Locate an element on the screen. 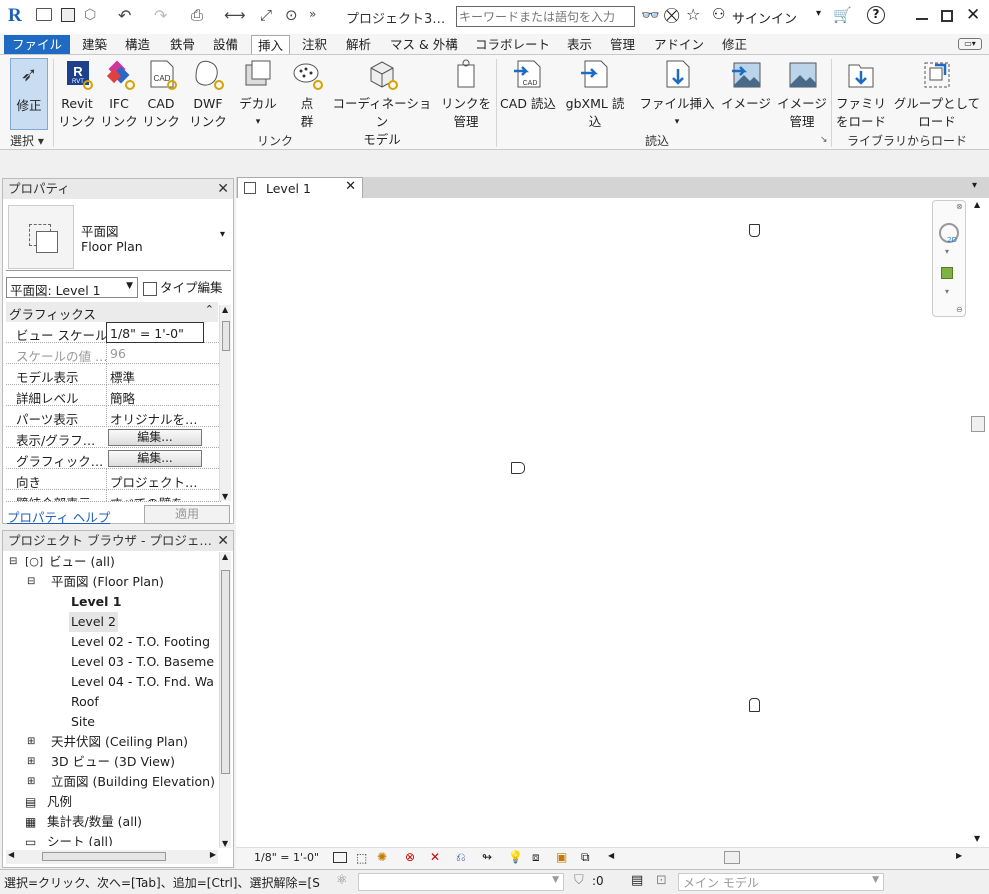 This screenshot has width=989, height=894. manage-images-button: イメージ 管理 is located at coordinates (802, 95).